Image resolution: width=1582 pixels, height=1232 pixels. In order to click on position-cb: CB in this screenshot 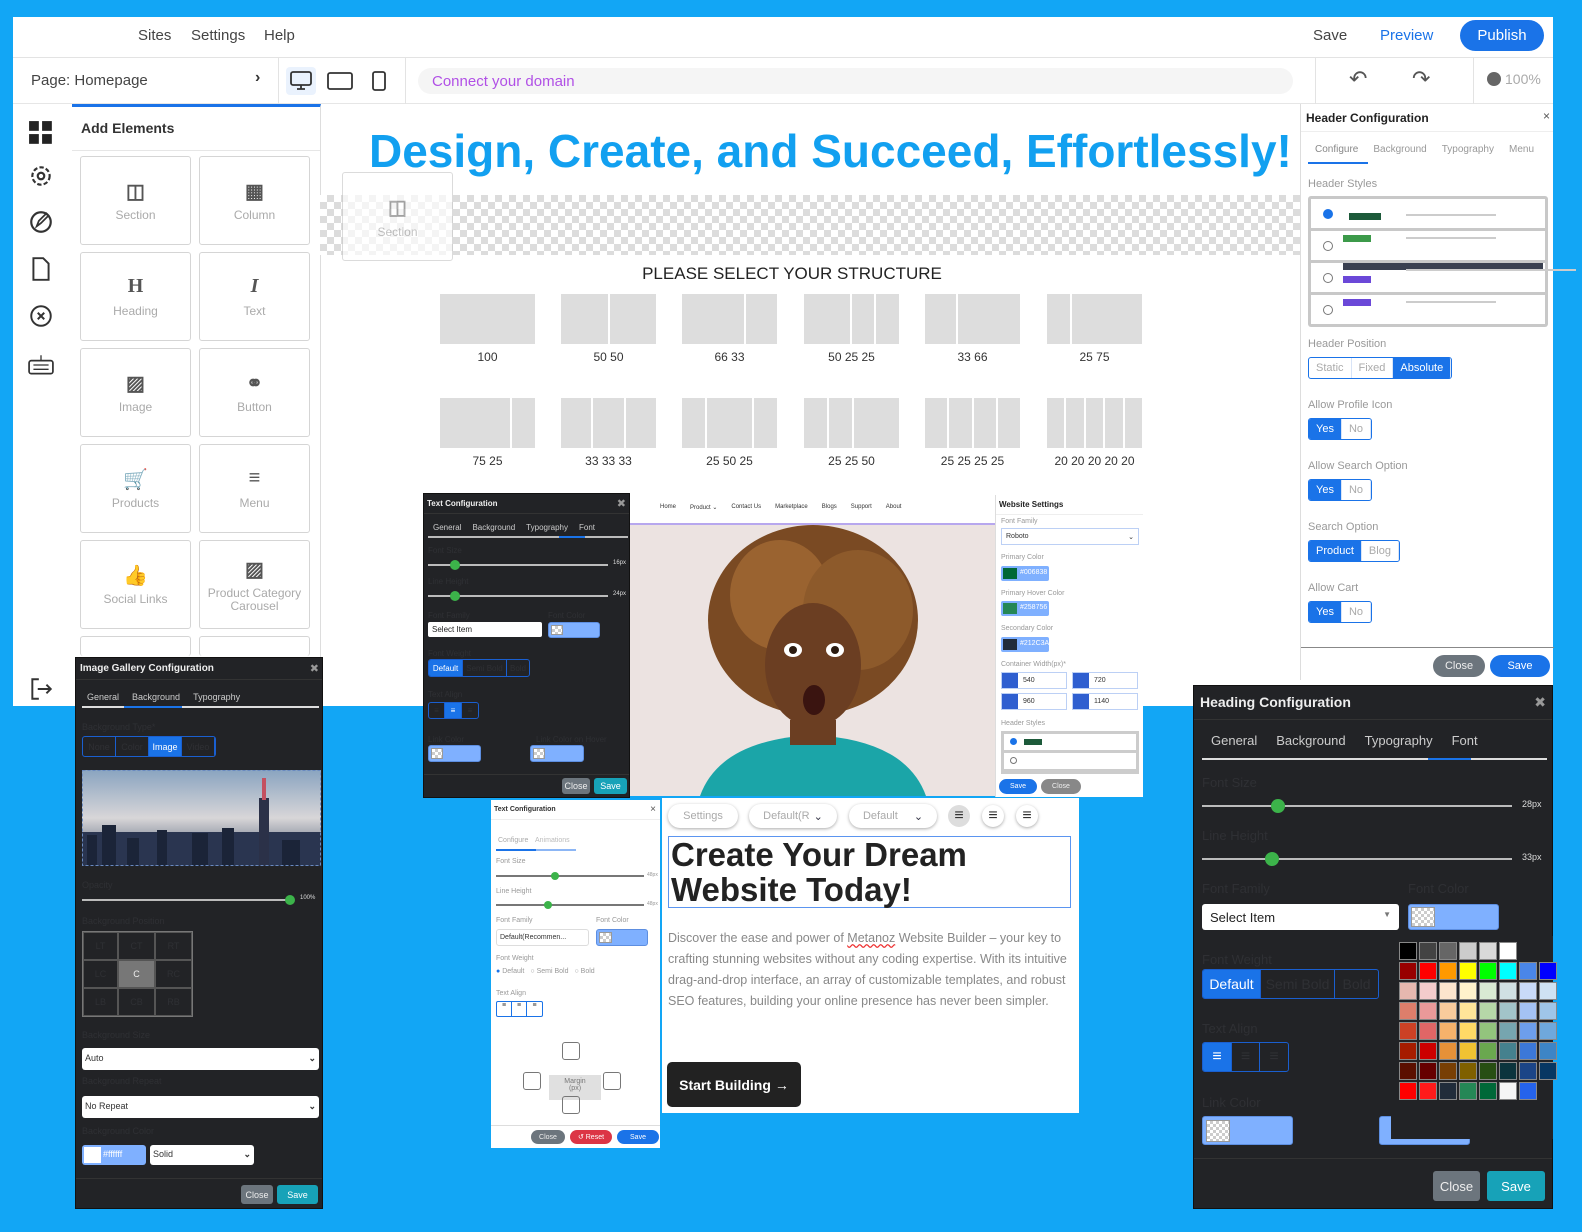, I will do `click(136, 1002)`.